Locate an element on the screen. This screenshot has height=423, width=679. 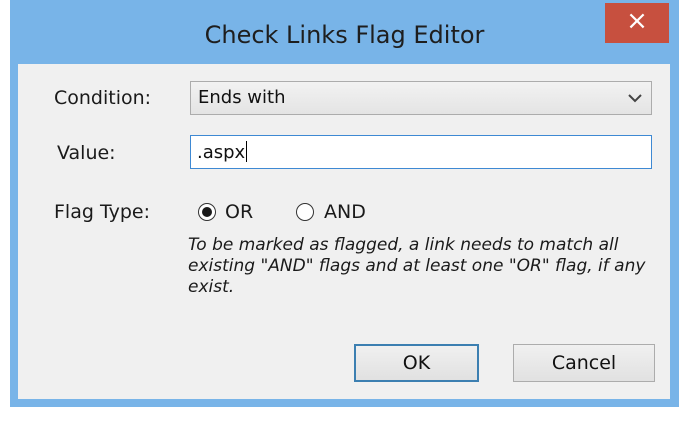
radio-or is located at coordinates (207, 212).